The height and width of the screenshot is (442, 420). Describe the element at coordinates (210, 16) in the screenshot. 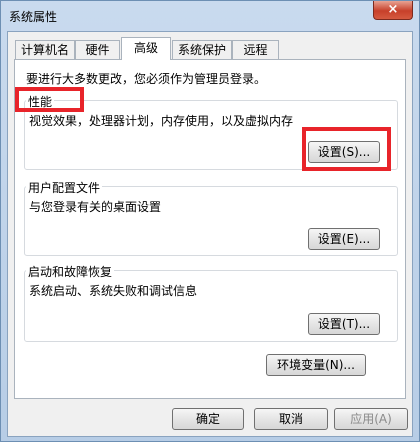

I see `title-bar: 系统属性 ×` at that location.